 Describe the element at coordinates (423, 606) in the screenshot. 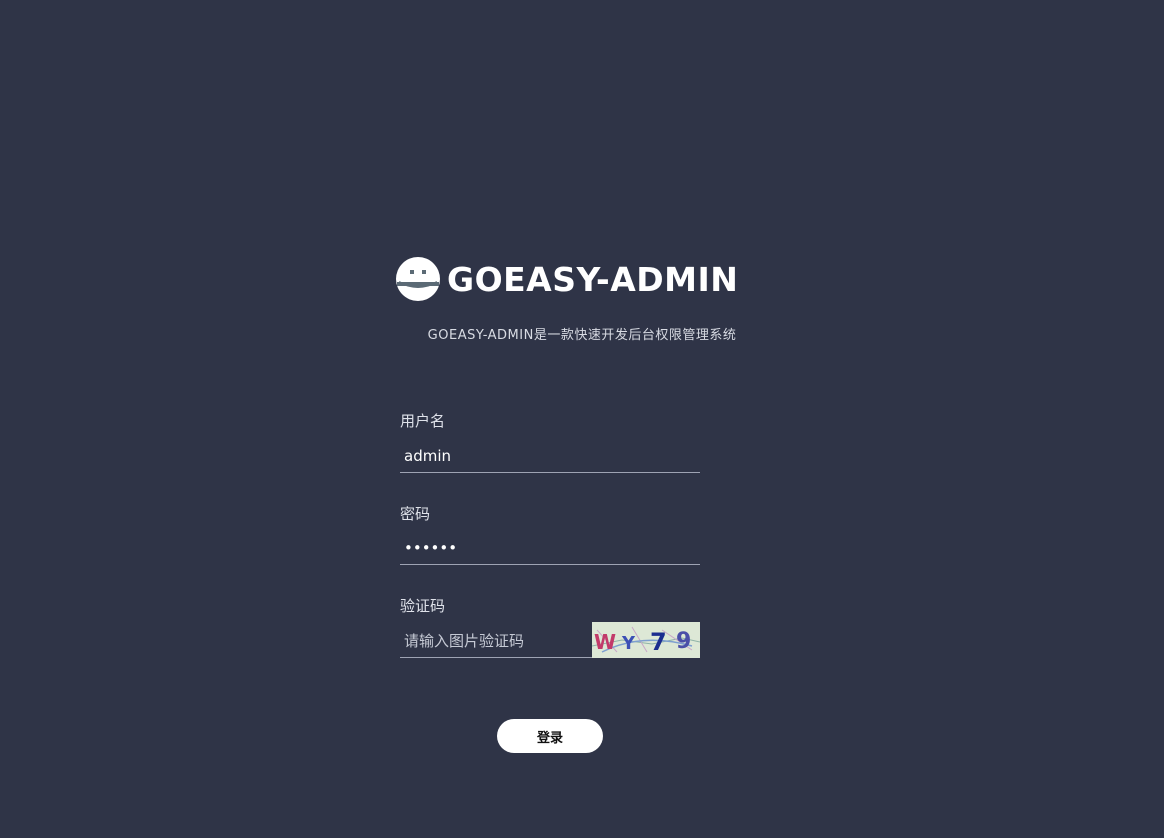

I see `captcha-label: 验证码` at that location.